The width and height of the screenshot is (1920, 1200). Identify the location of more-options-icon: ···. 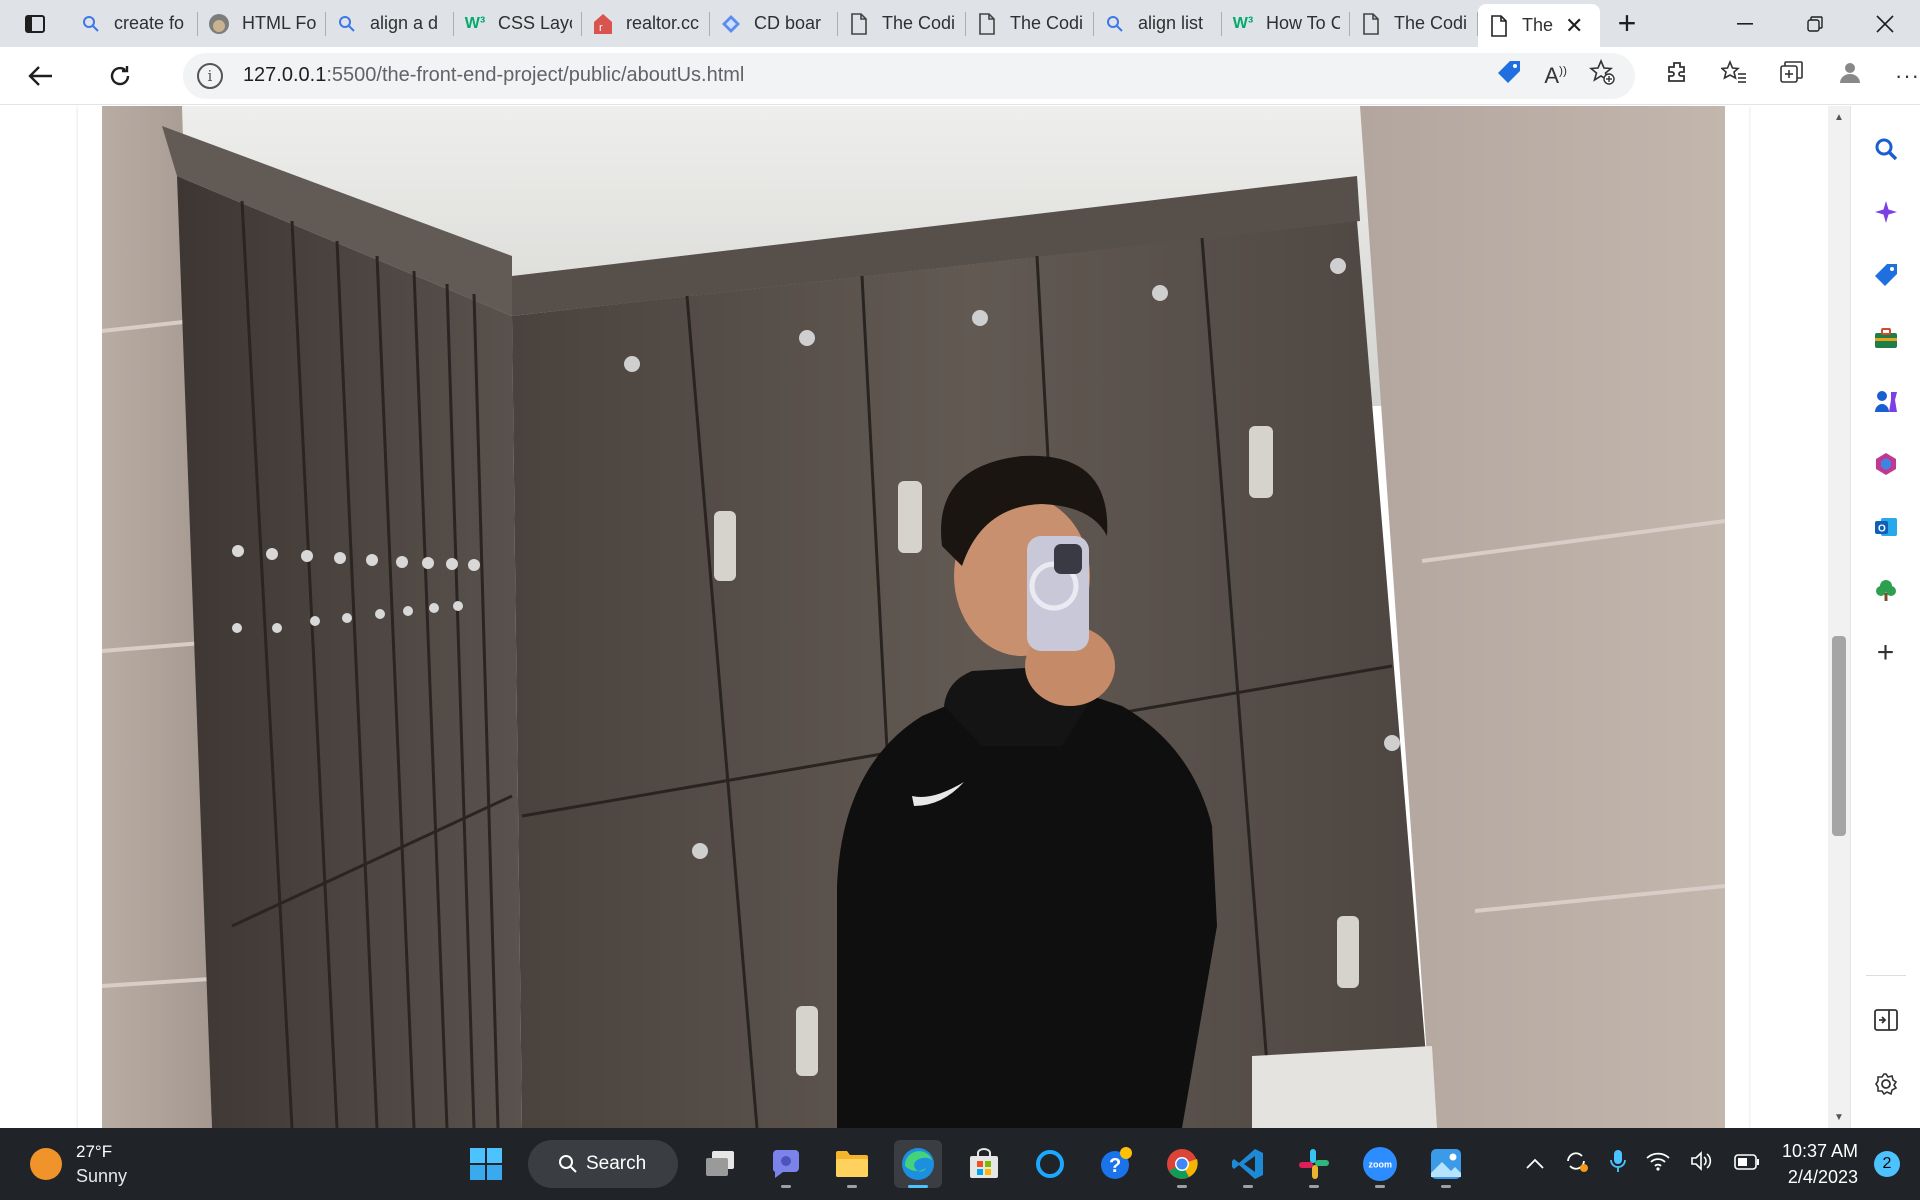
(1907, 76).